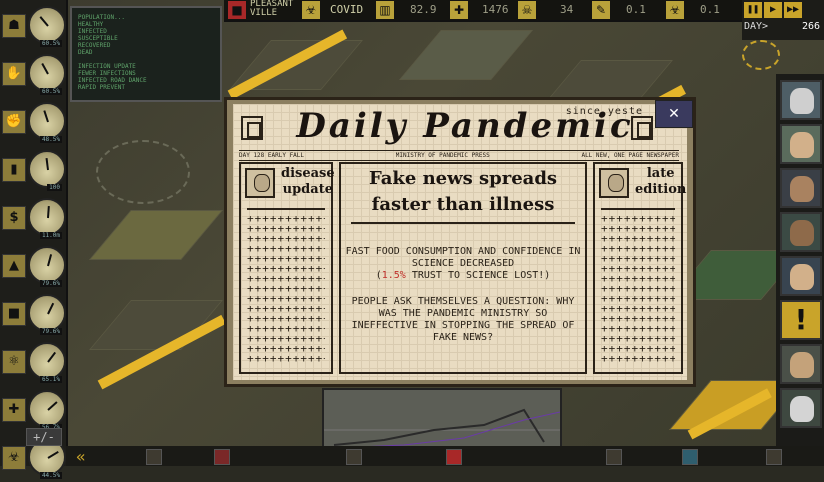 The image size is (824, 482). Describe the element at coordinates (107, 66) in the screenshot. I see `stats-line: INFECTION UPDATE` at that location.